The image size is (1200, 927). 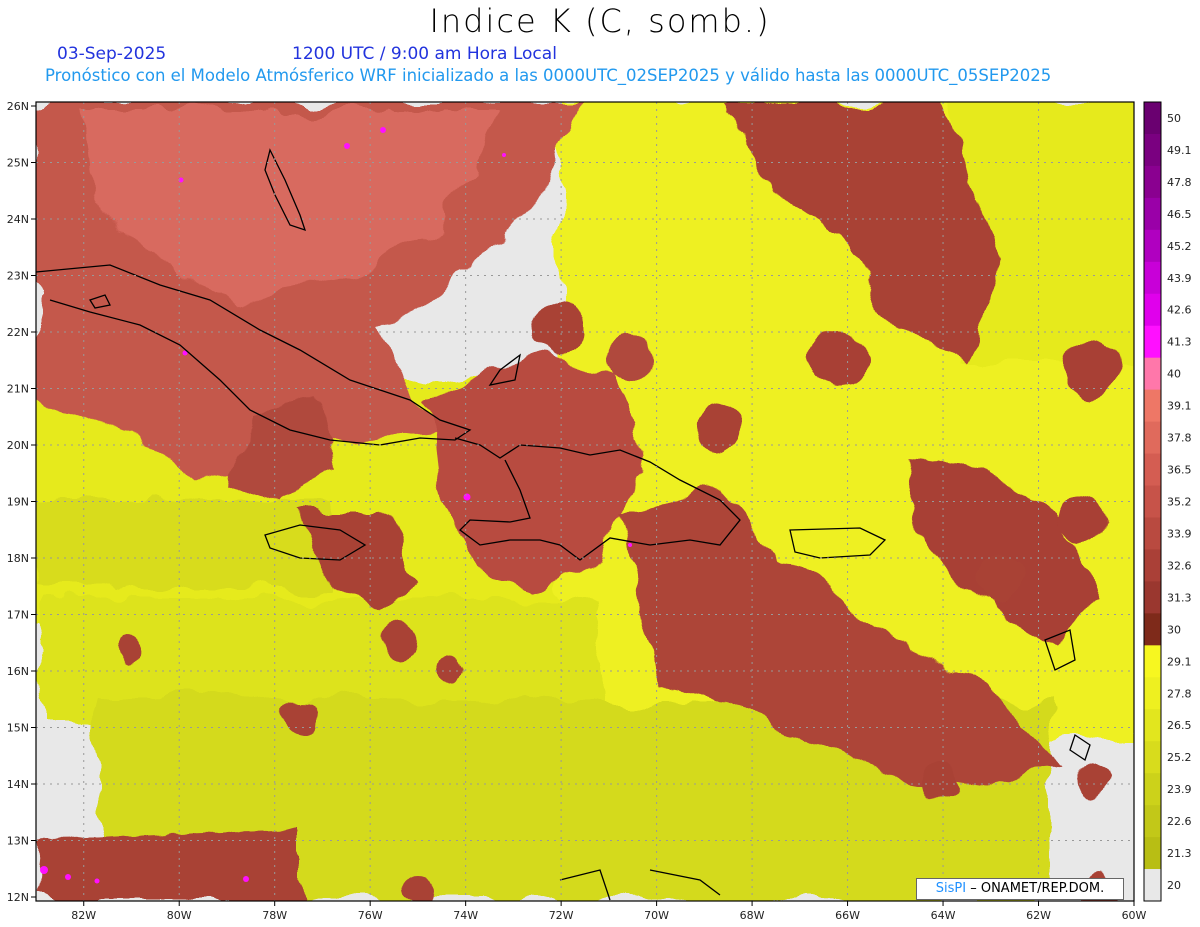 I want to click on colorbar-label: 40, so click(x=1174, y=374).